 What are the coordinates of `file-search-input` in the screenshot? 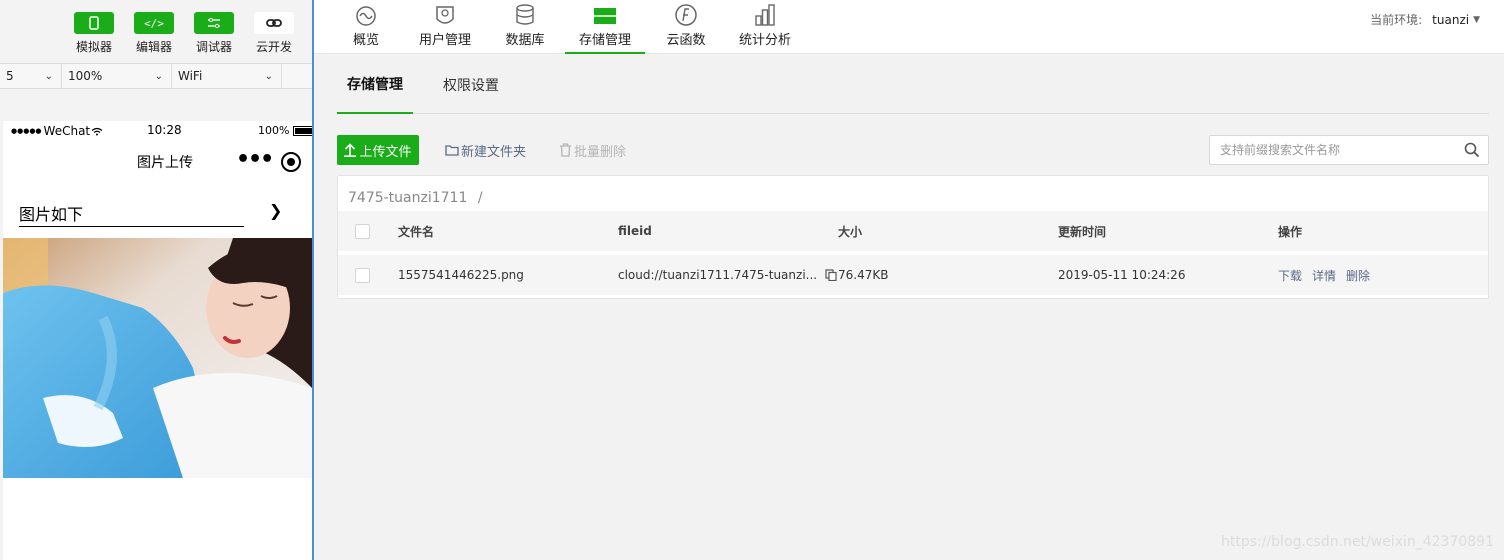 It's located at (1330, 150).